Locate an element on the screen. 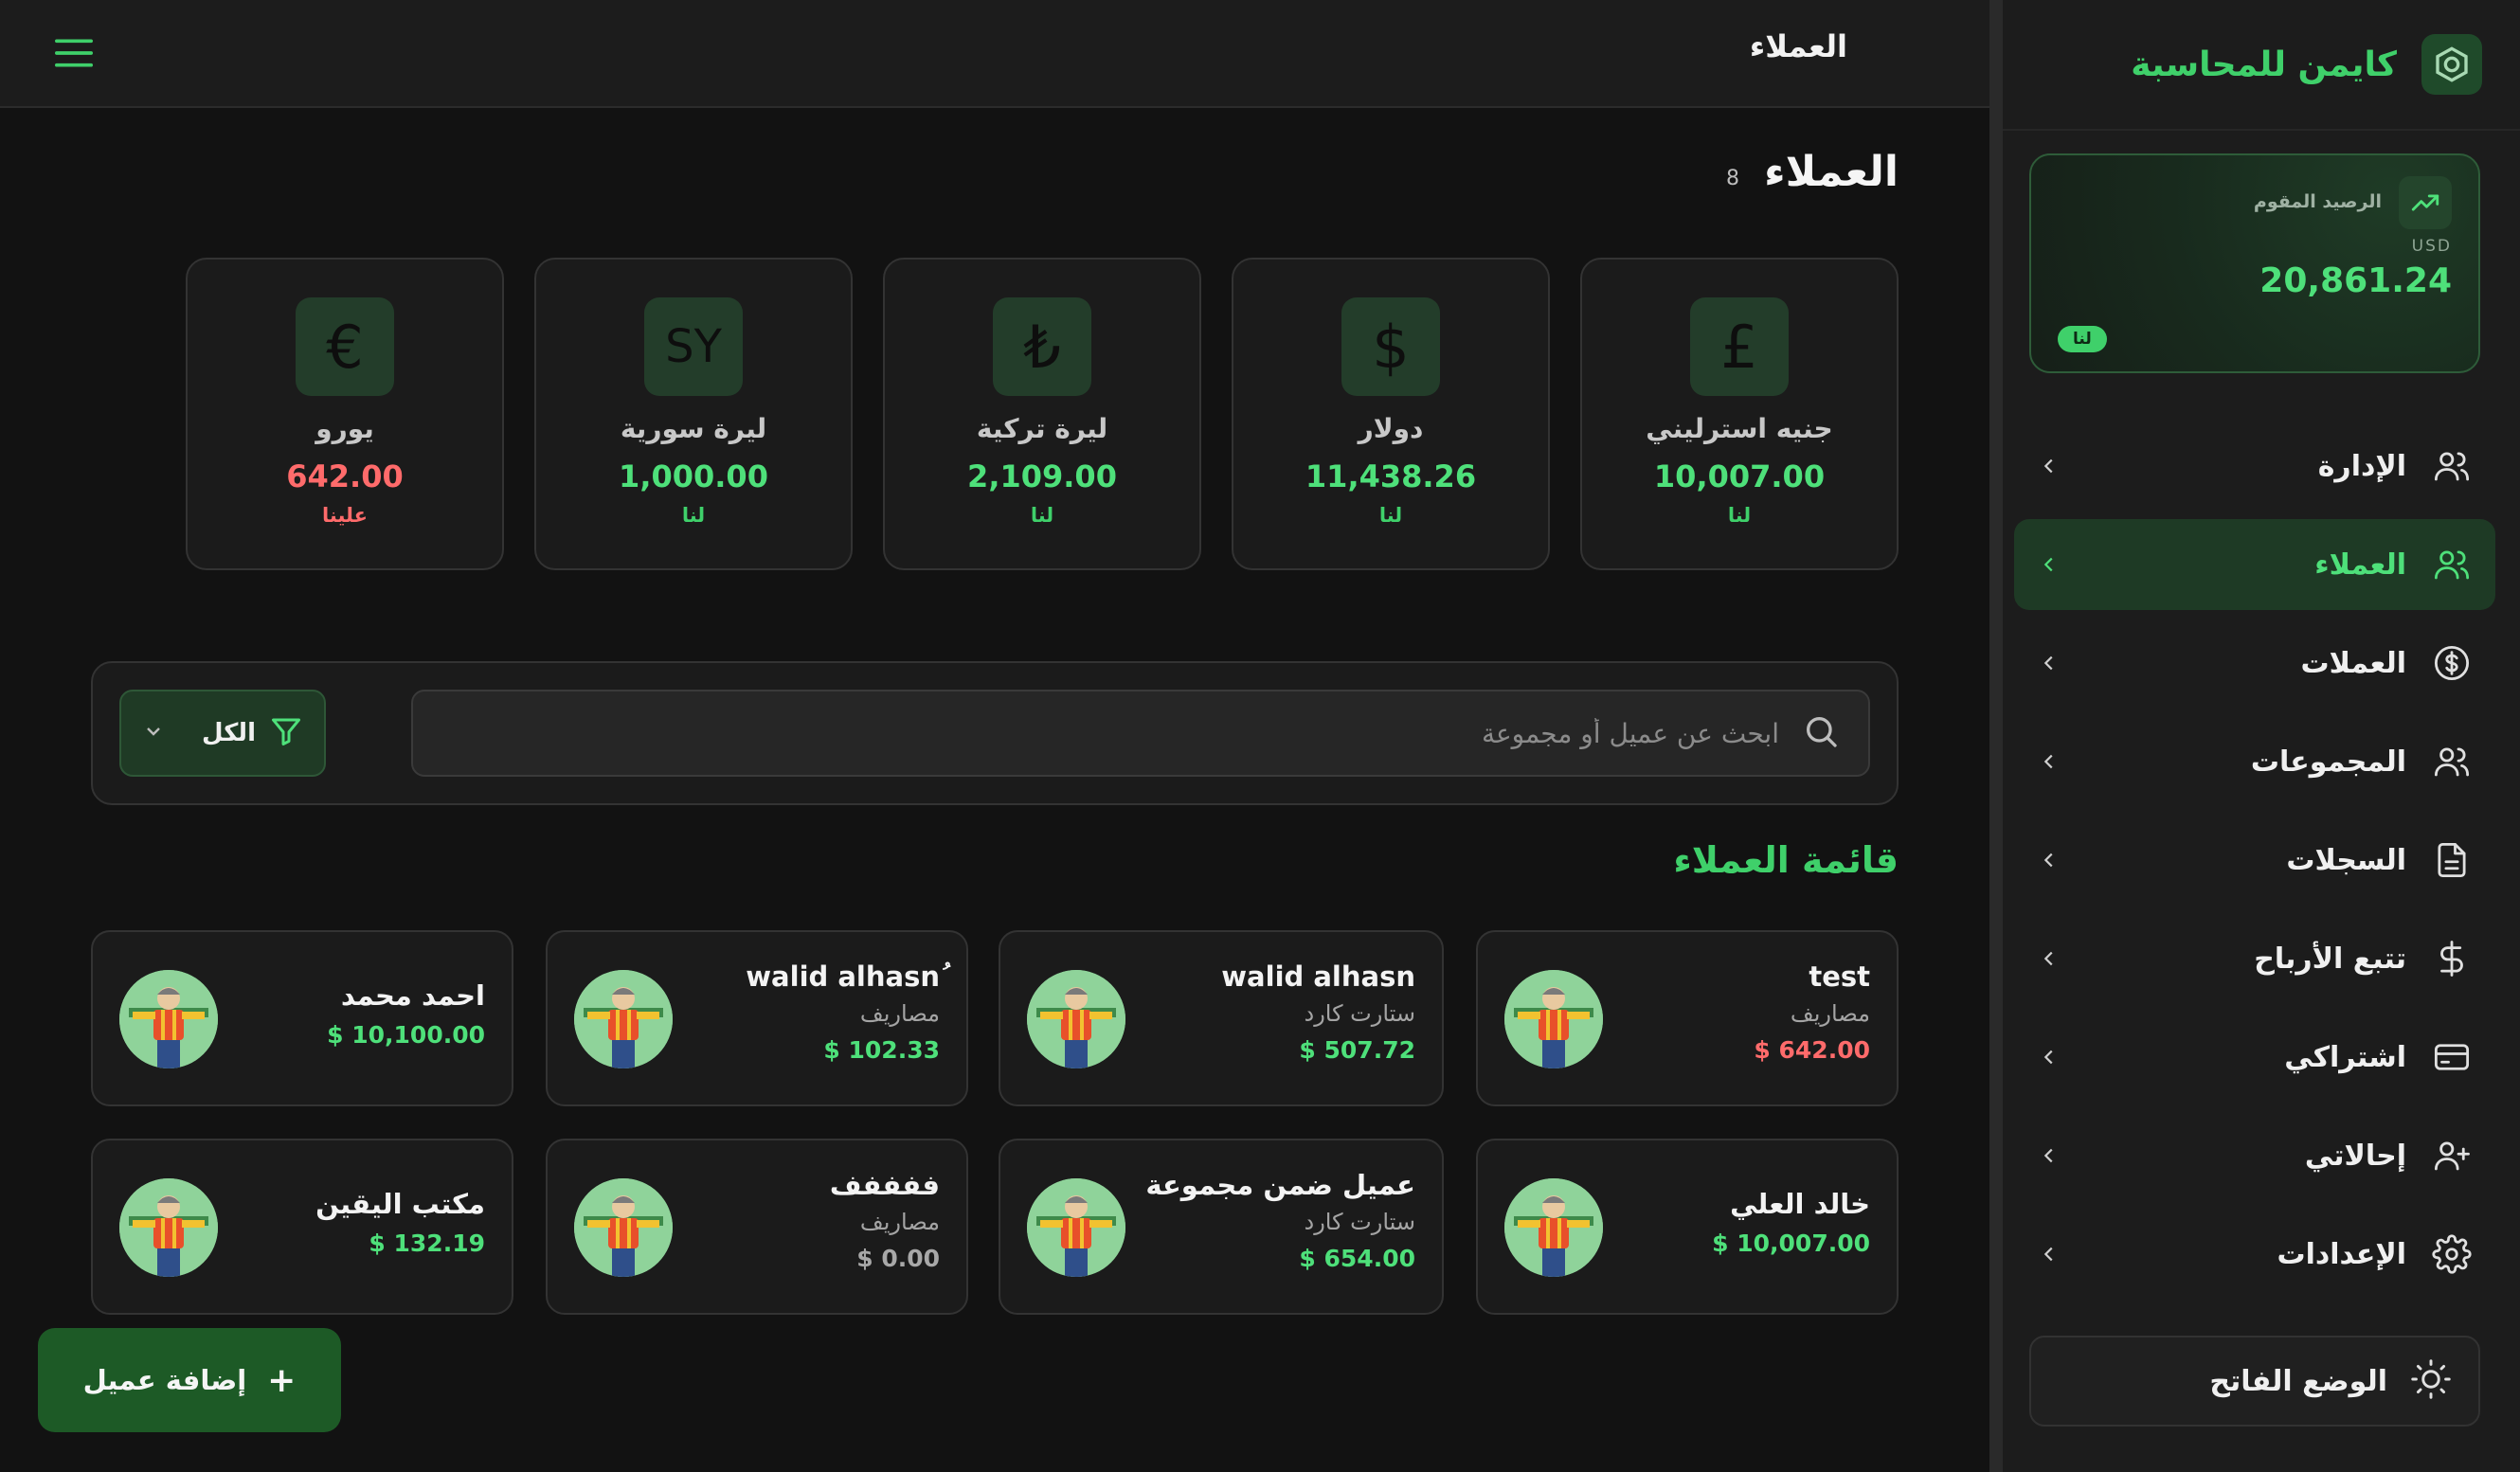 The height and width of the screenshot is (1472, 2520). client-group: مصاريف is located at coordinates (1830, 1014).